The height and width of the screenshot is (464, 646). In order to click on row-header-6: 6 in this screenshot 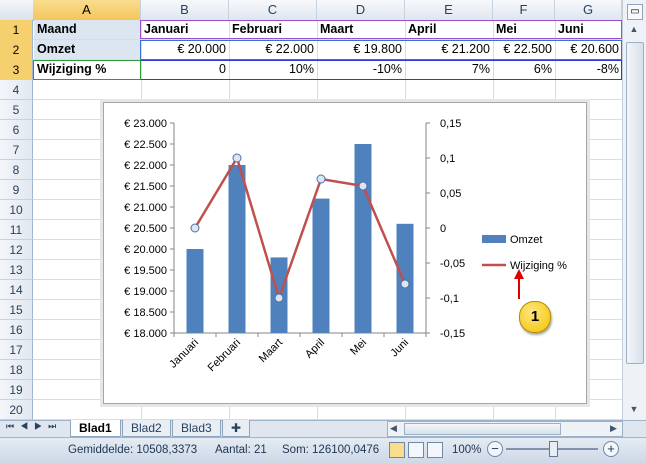, I will do `click(16, 130)`.